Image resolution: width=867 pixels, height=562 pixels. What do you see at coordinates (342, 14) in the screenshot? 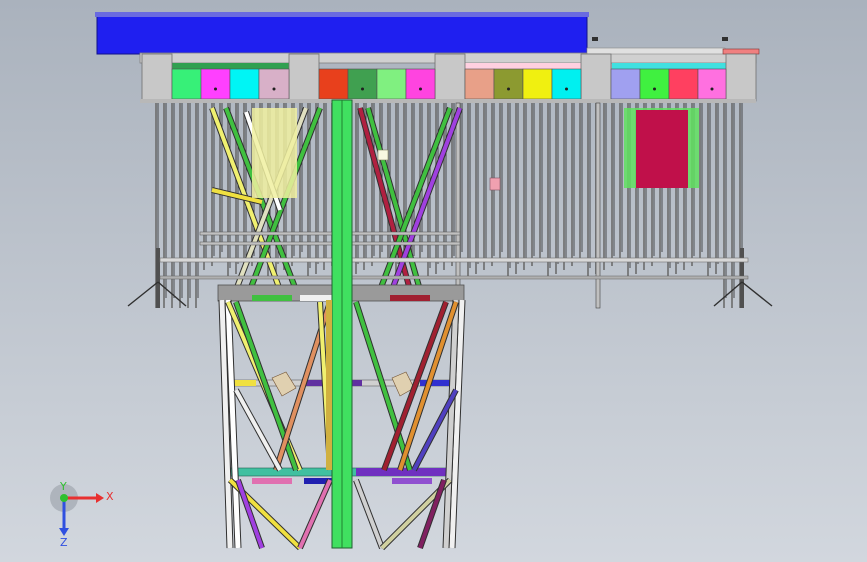
I see `upper-deck-top-edge` at bounding box center [342, 14].